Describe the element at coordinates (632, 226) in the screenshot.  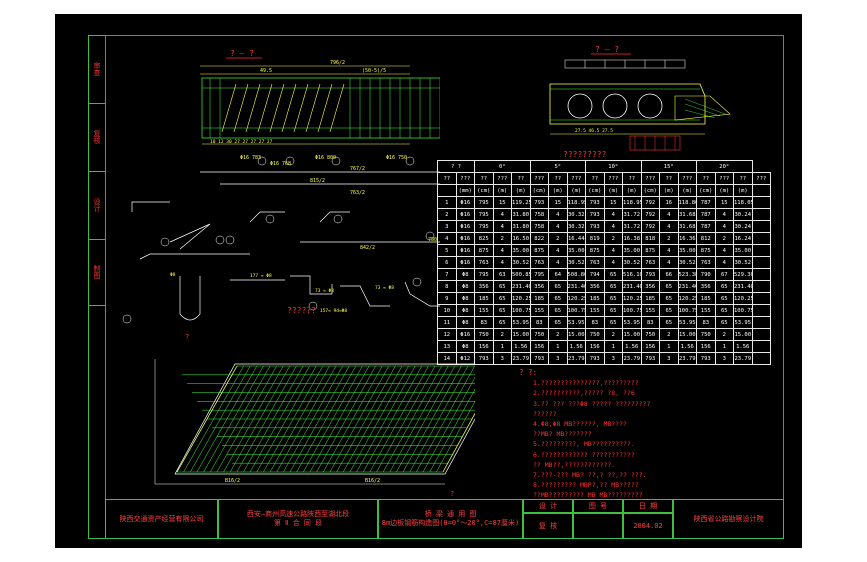
I see `table-cell: 31.72` at that location.